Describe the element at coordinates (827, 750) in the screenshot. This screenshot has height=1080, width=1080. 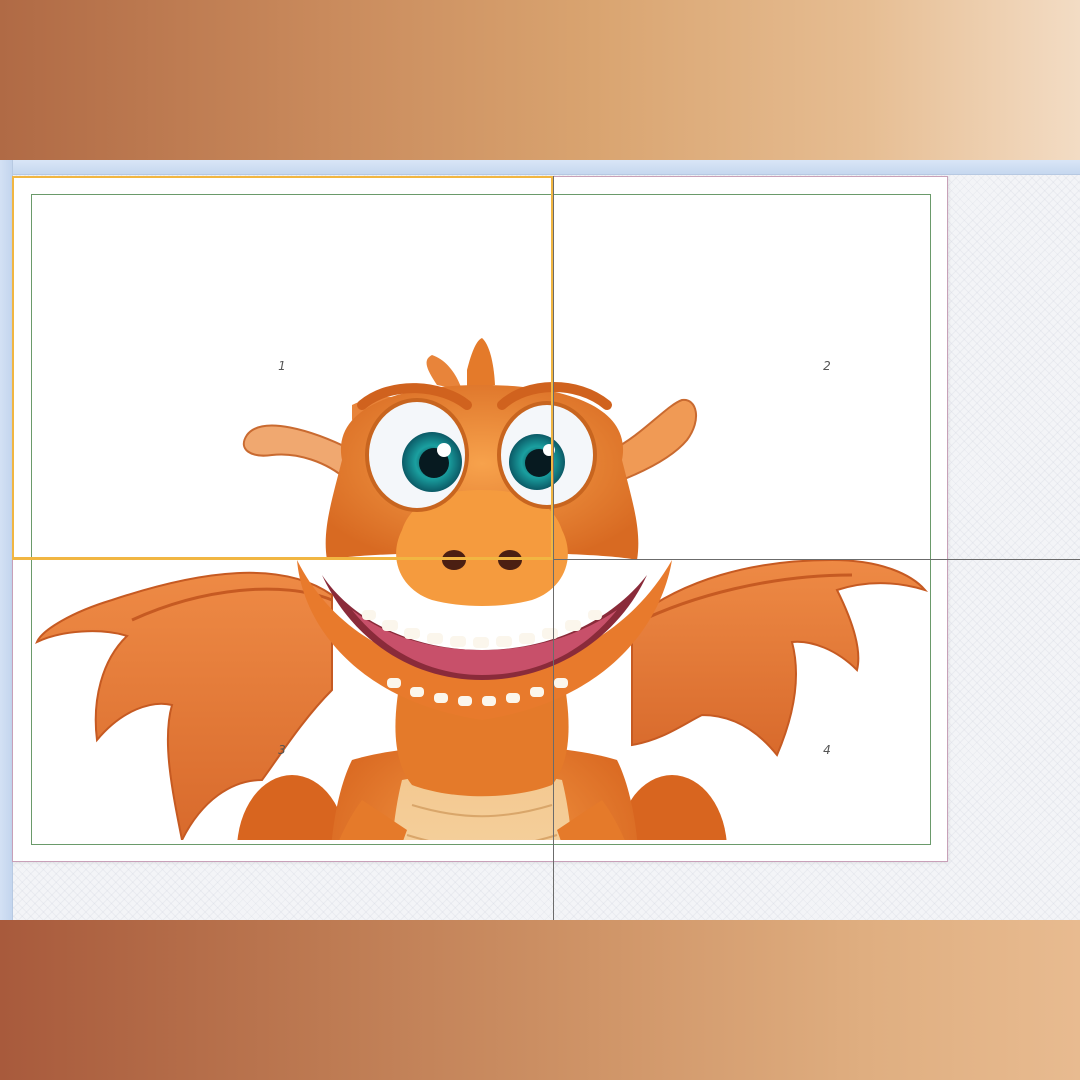
I see `page-number-4: 4` at that location.